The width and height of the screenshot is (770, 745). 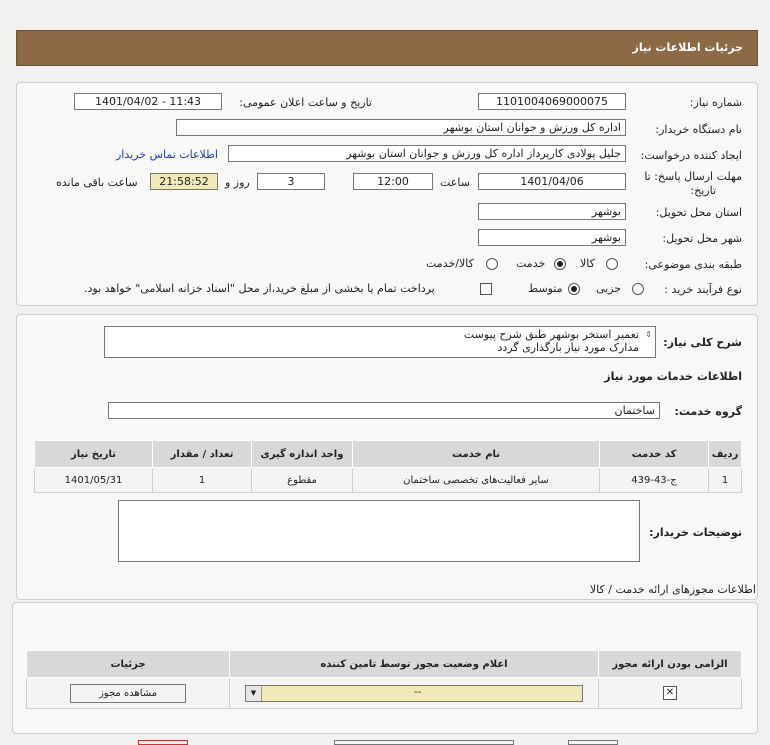 I want to click on deadline-time-field: 12:00, so click(x=393, y=181).